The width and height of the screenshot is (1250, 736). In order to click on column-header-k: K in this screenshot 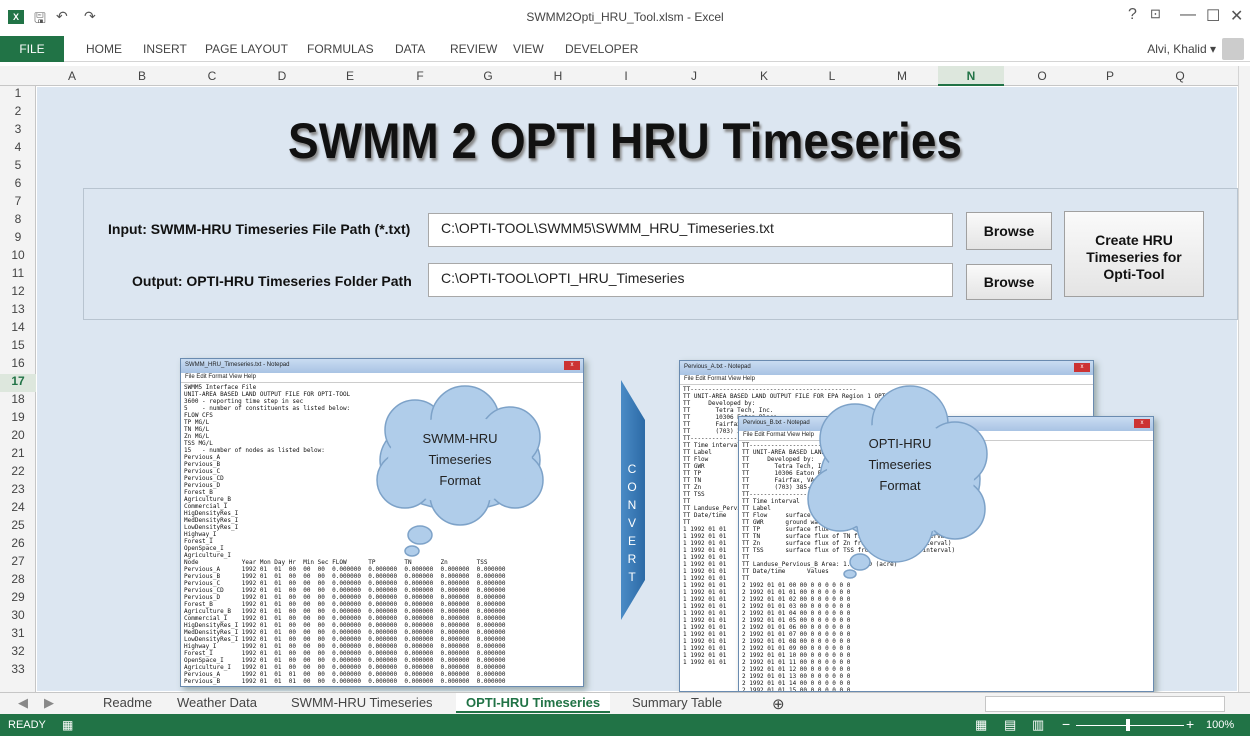, I will do `click(764, 76)`.